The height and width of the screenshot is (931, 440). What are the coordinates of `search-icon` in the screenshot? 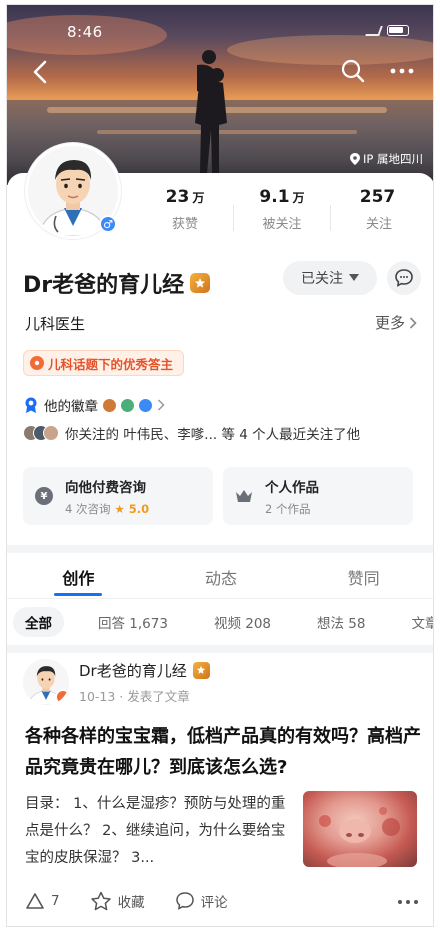 It's located at (353, 71).